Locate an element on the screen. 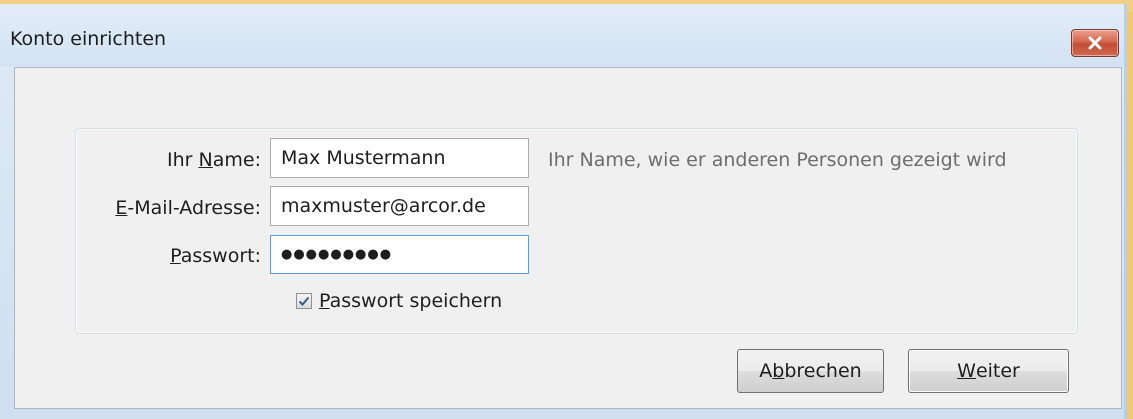  name-label: Ihr Name: is located at coordinates (214, 160).